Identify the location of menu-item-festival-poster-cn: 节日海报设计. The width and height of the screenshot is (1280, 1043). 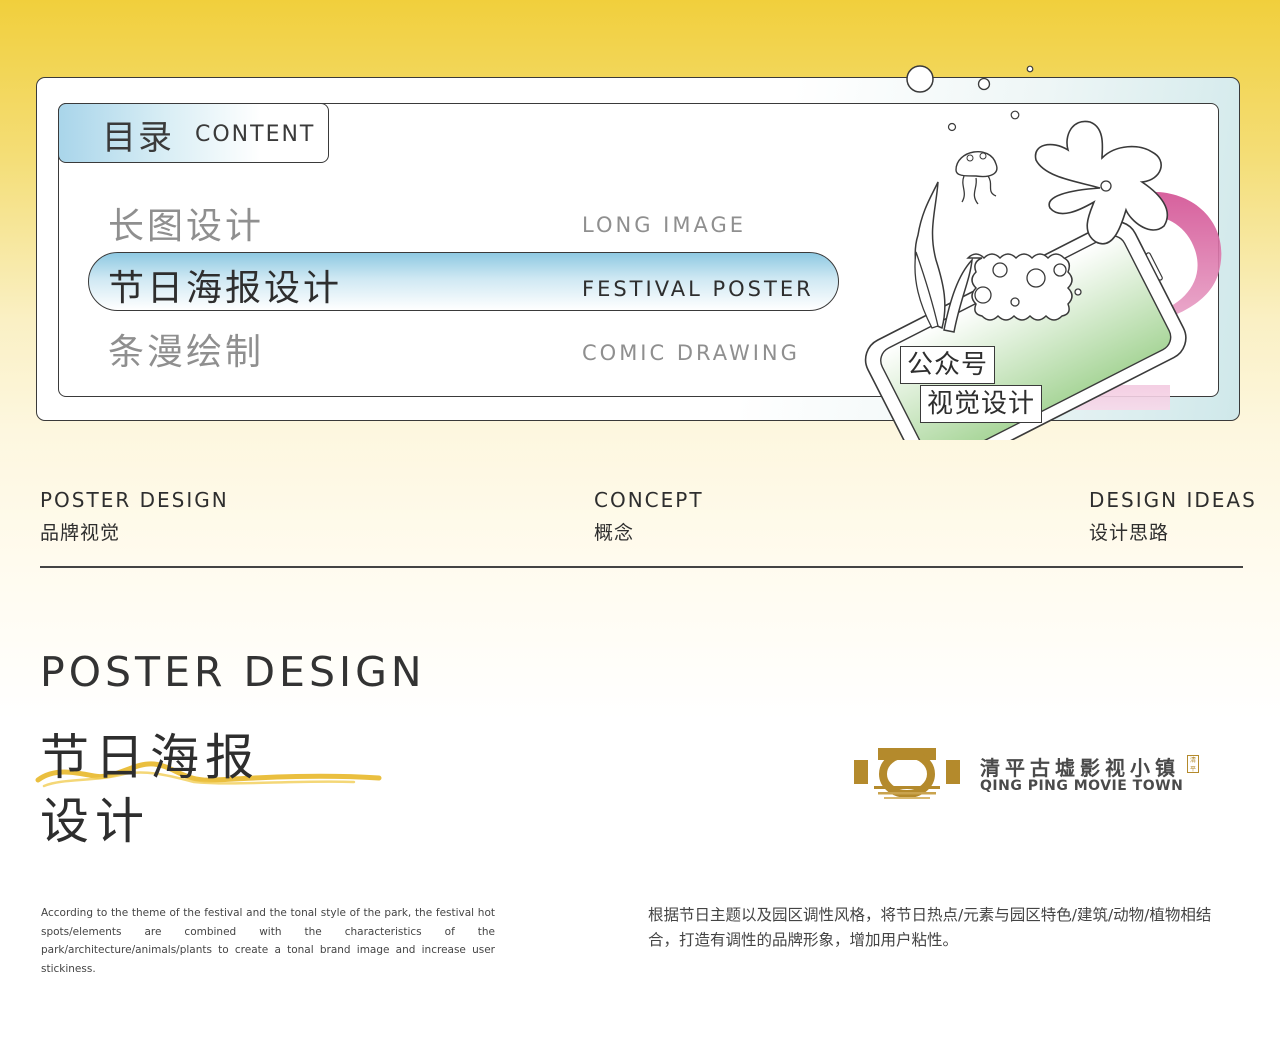
(225, 285).